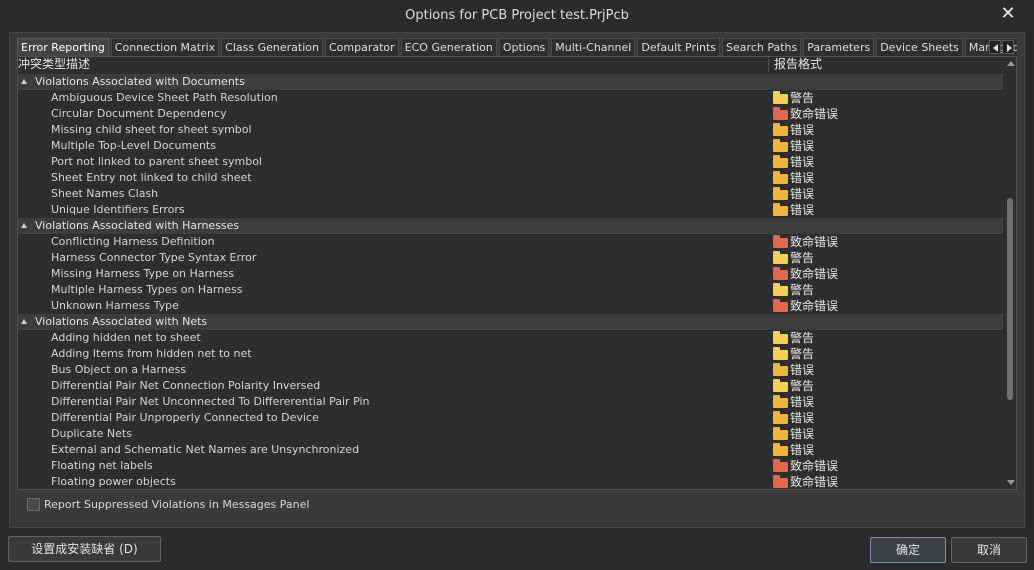 This screenshot has width=1034, height=570. Describe the element at coordinates (140, 81) in the screenshot. I see `violation-group-label: Violations Associated with Documents` at that location.